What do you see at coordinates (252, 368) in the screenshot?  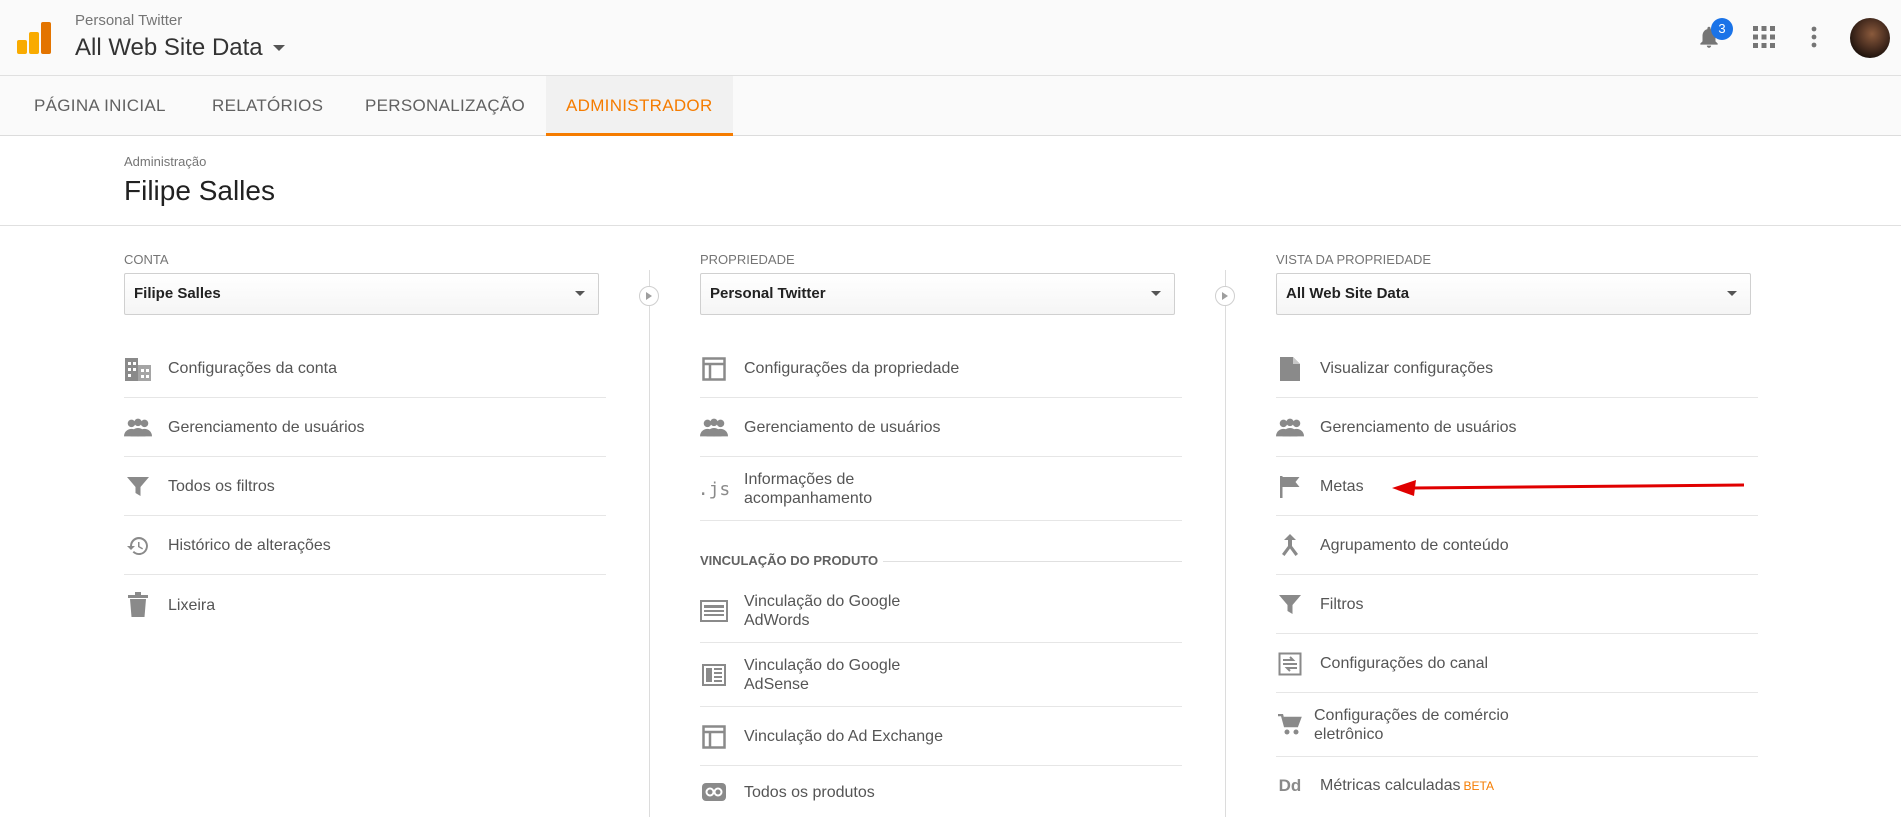 I see `account-settings-label: Configurações da conta` at bounding box center [252, 368].